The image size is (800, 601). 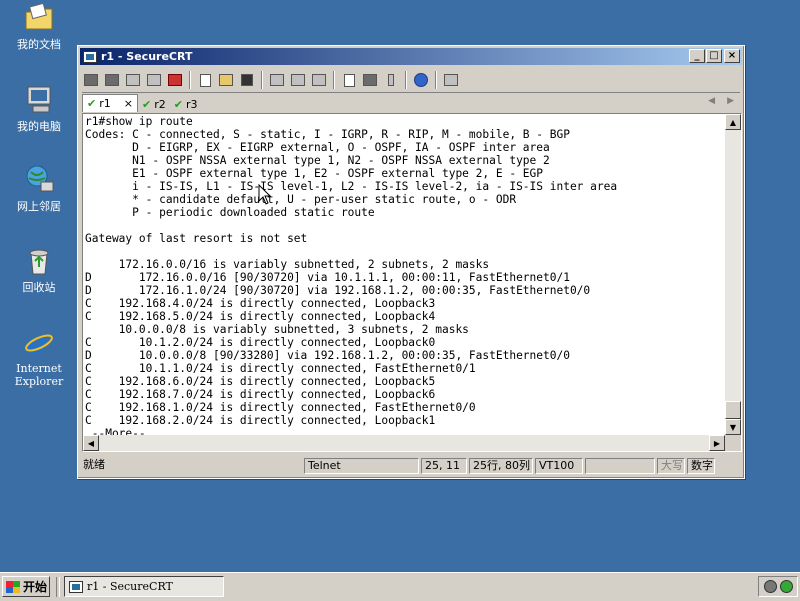 I want to click on desktop-icon-label: 回收站, so click(x=39, y=287).